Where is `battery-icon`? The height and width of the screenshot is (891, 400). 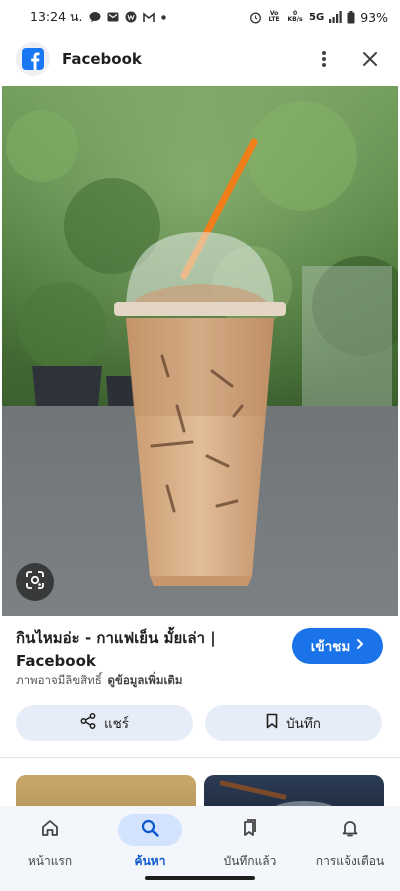 battery-icon is located at coordinates (351, 17).